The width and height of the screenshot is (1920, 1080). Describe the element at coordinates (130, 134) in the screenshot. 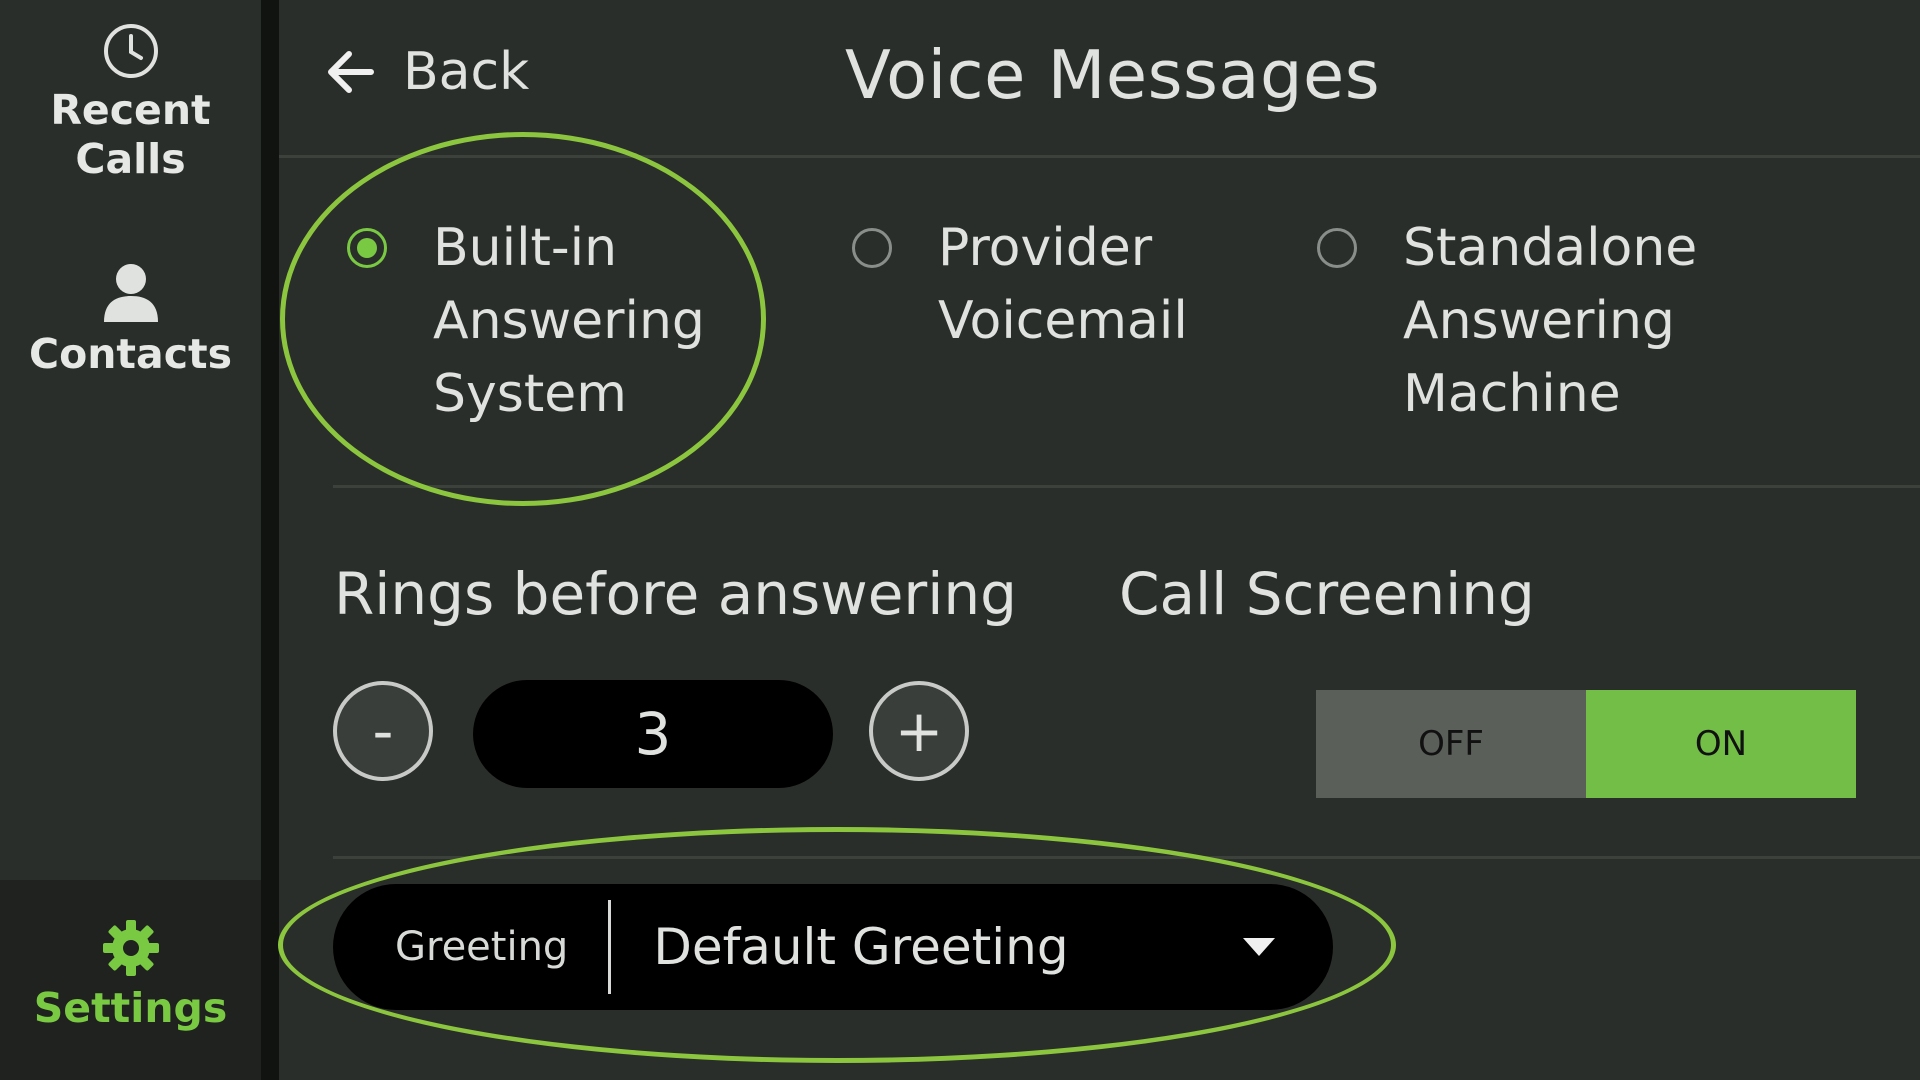

I see `sidebar-item-label: Recent Calls` at that location.